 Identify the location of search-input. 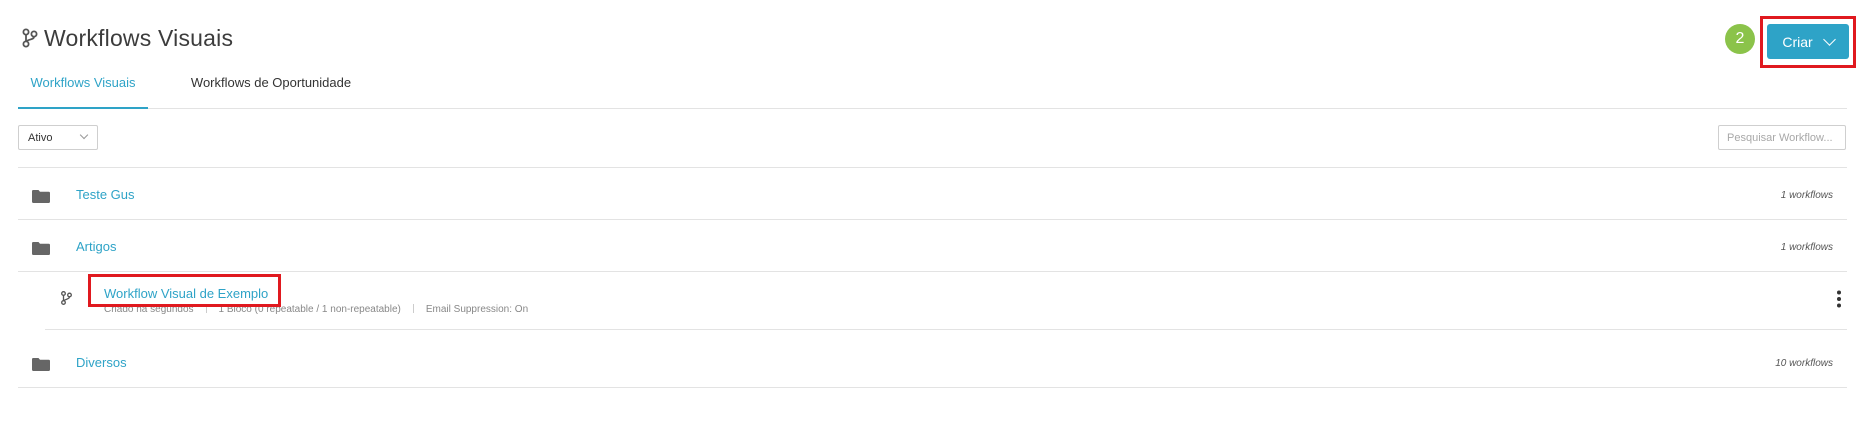
(1782, 137).